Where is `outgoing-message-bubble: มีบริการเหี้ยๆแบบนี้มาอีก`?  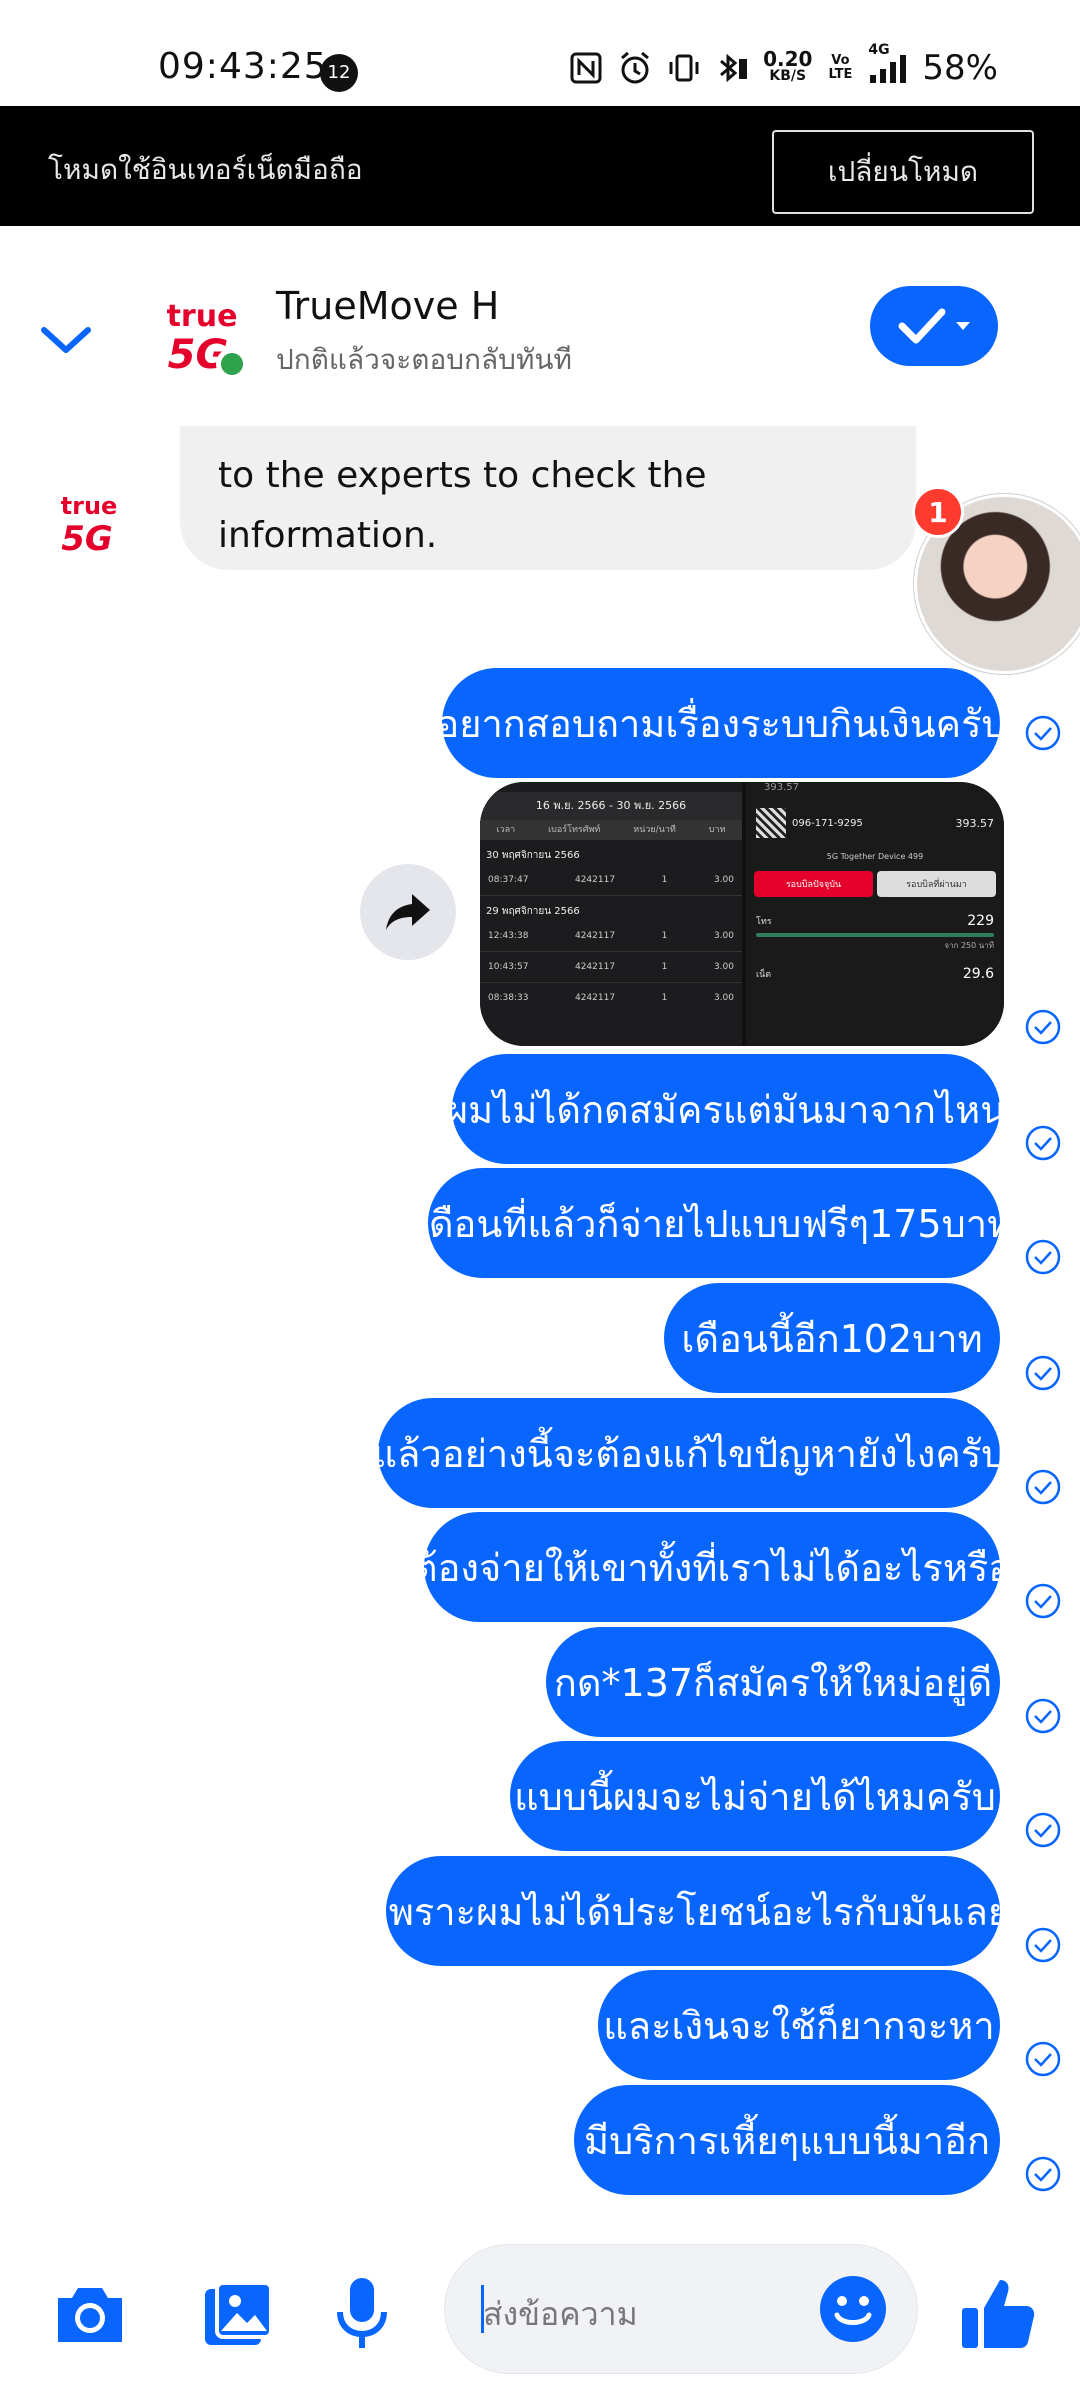 outgoing-message-bubble: มีบริการเหี้ยๆแบบนี้มาอีก is located at coordinates (787, 2140).